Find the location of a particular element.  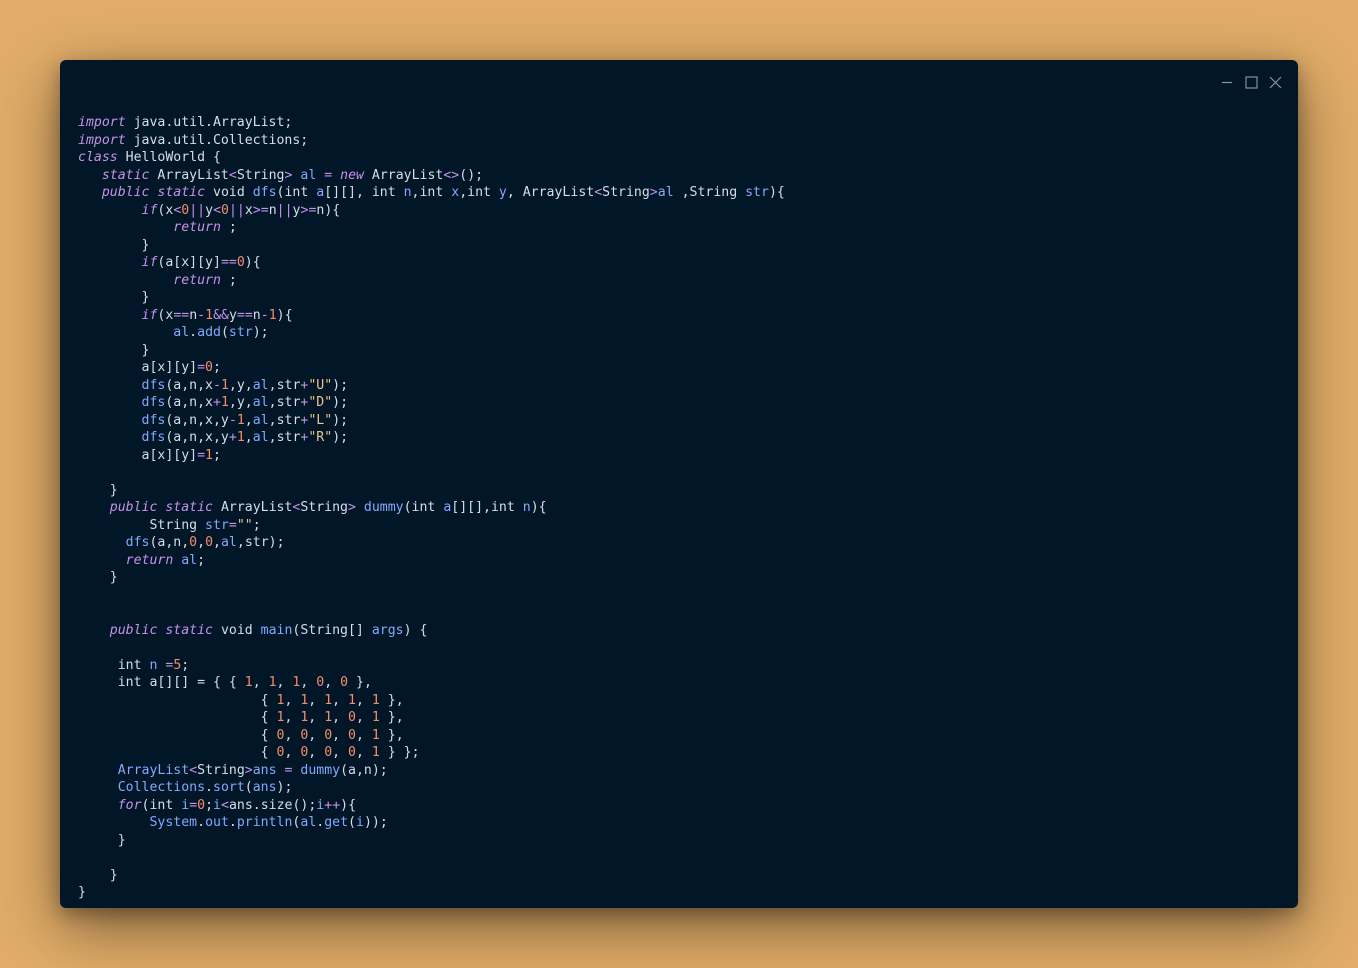

code-line: if(x<0||y<0||x>=n||y>=n){ is located at coordinates (431, 211).